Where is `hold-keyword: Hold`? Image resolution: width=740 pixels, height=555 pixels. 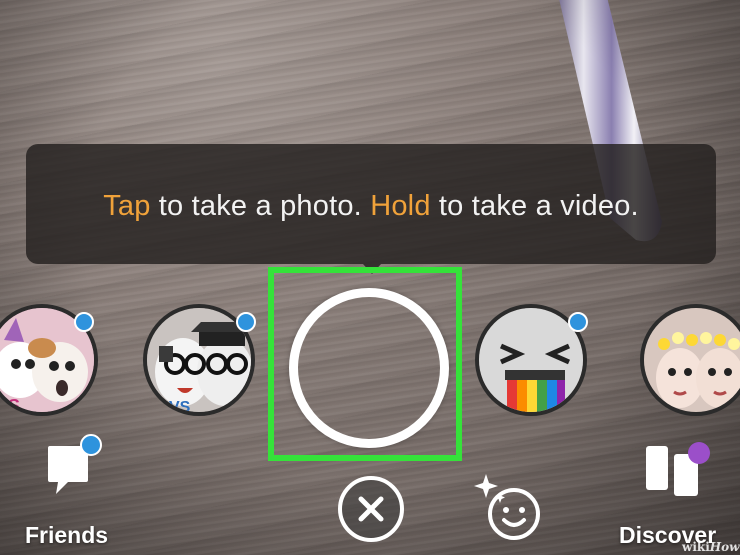 hold-keyword: Hold is located at coordinates (400, 206).